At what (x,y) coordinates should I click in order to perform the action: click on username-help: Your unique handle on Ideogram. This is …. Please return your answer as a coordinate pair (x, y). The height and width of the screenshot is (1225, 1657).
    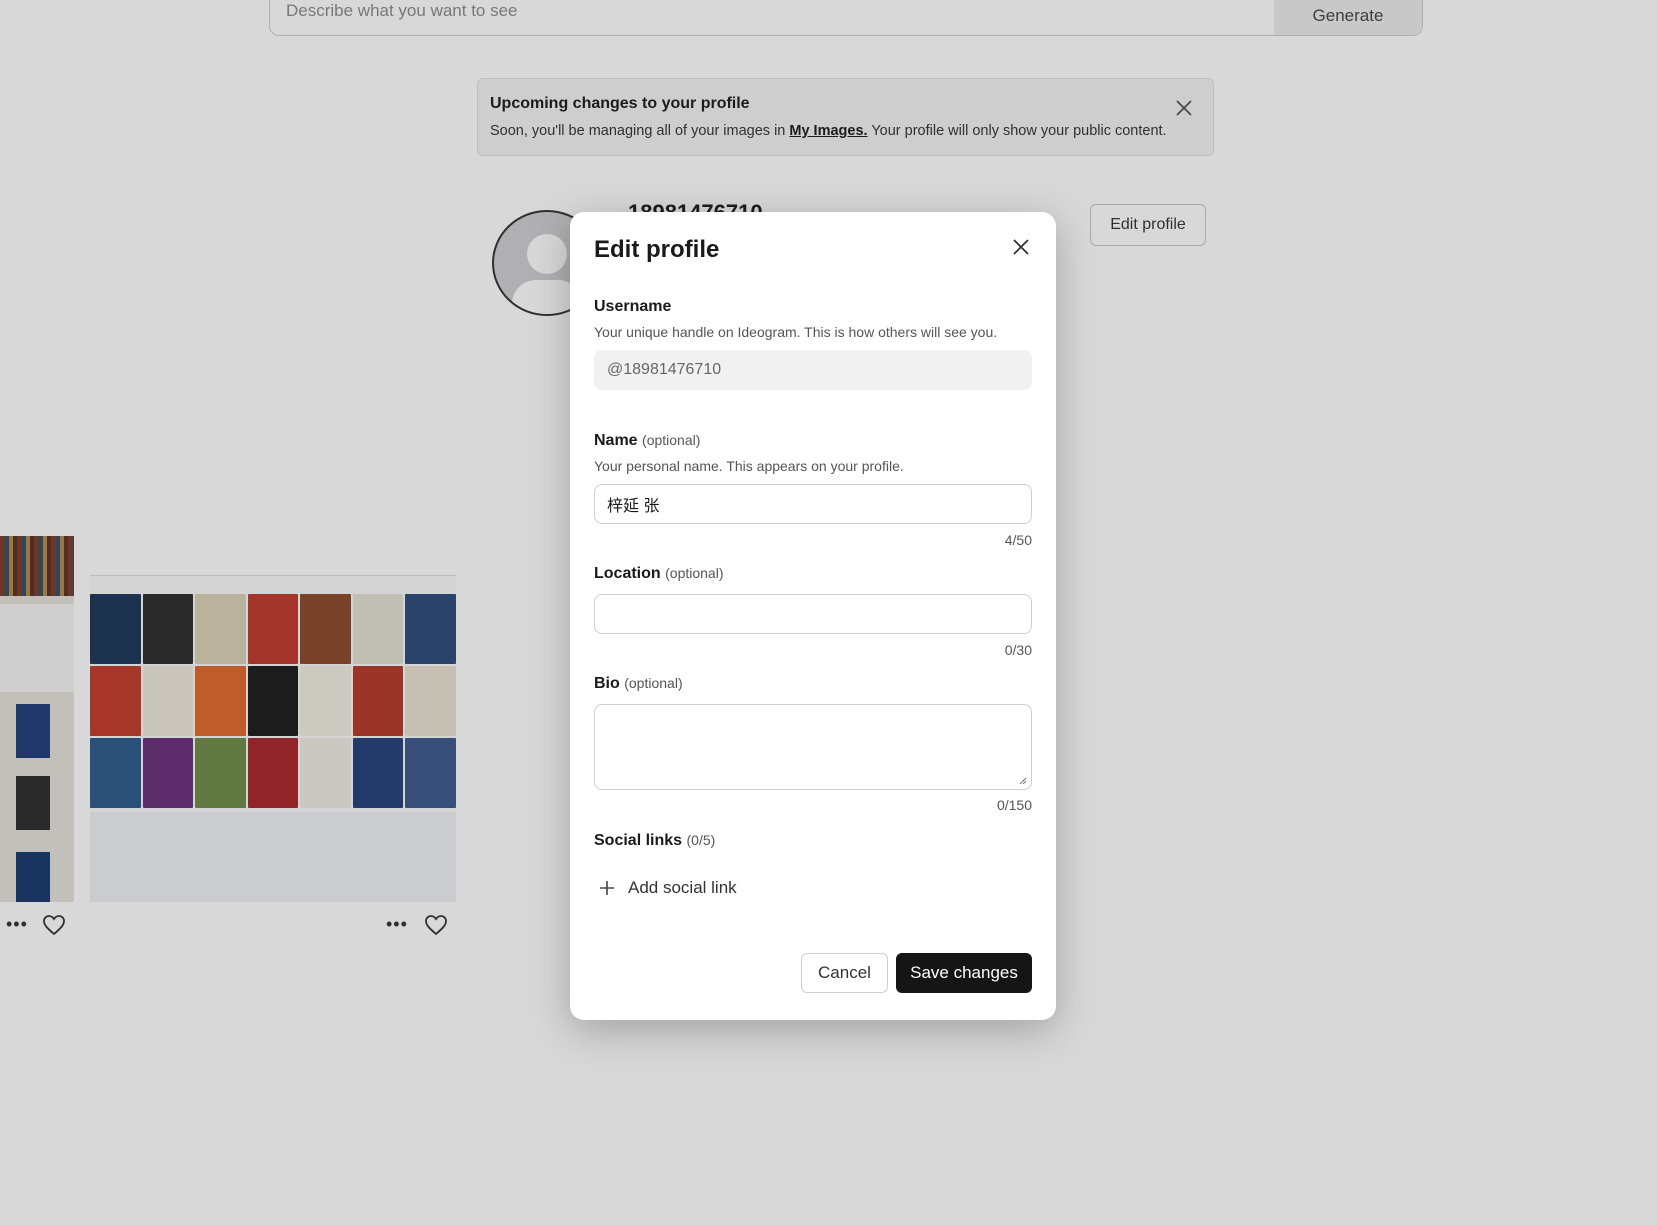
    Looking at the image, I should click on (796, 332).